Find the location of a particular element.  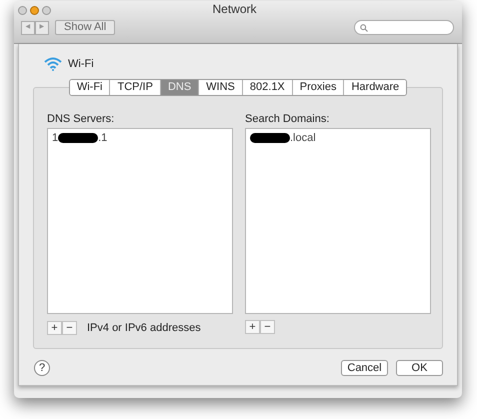

search-field is located at coordinates (404, 27).